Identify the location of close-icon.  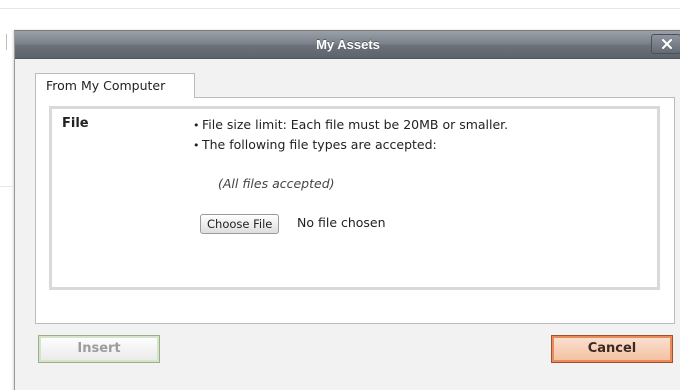
(667, 44).